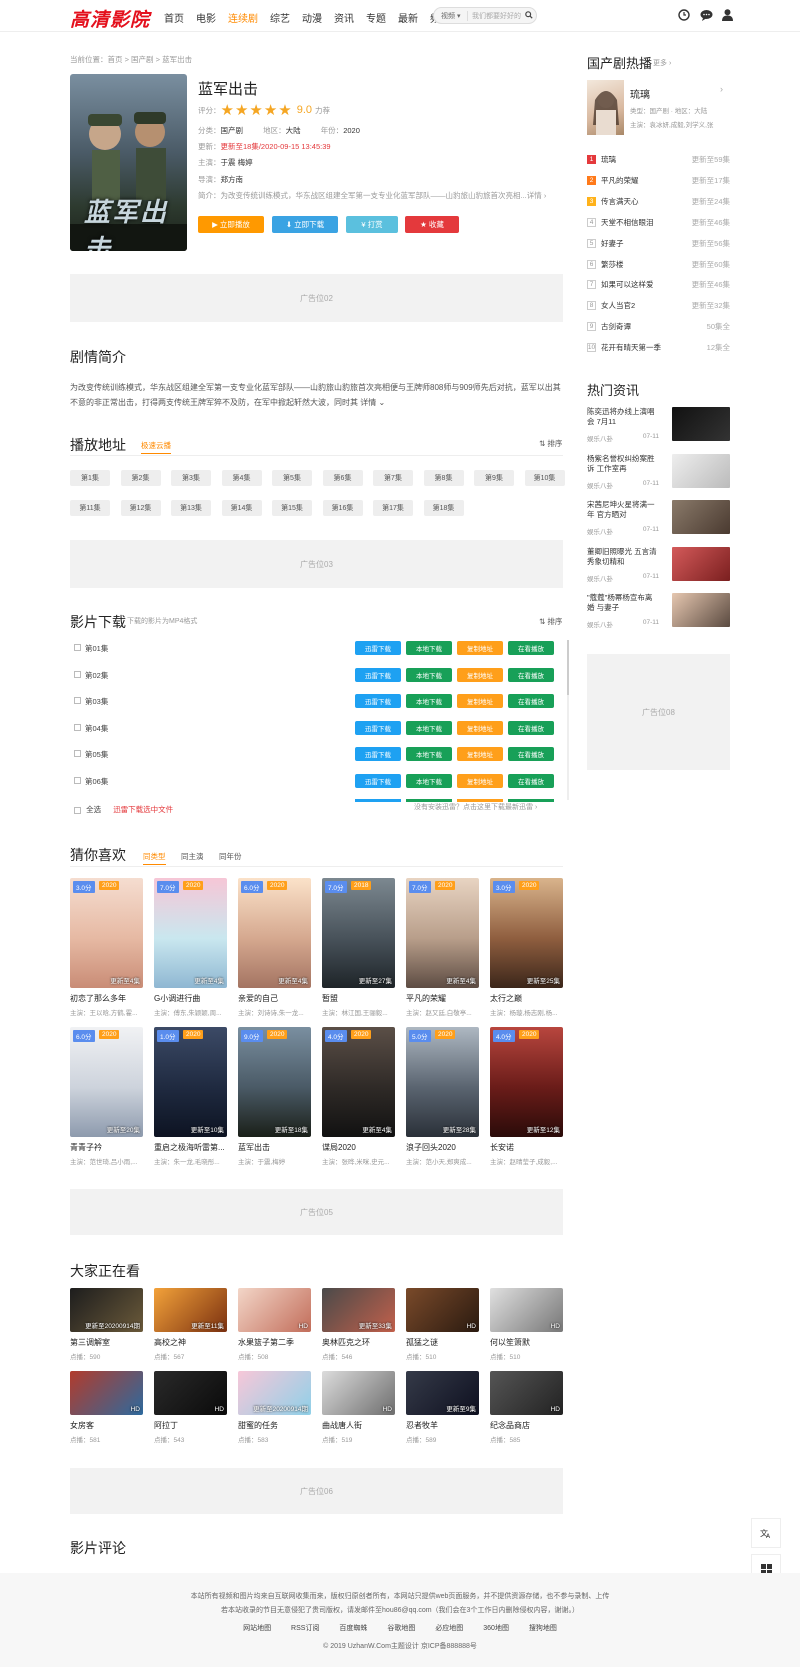 Image resolution: width=800 pixels, height=1667 pixels. What do you see at coordinates (106, 998) in the screenshot?
I see `movie-card-title: 初恋了那么多年` at bounding box center [106, 998].